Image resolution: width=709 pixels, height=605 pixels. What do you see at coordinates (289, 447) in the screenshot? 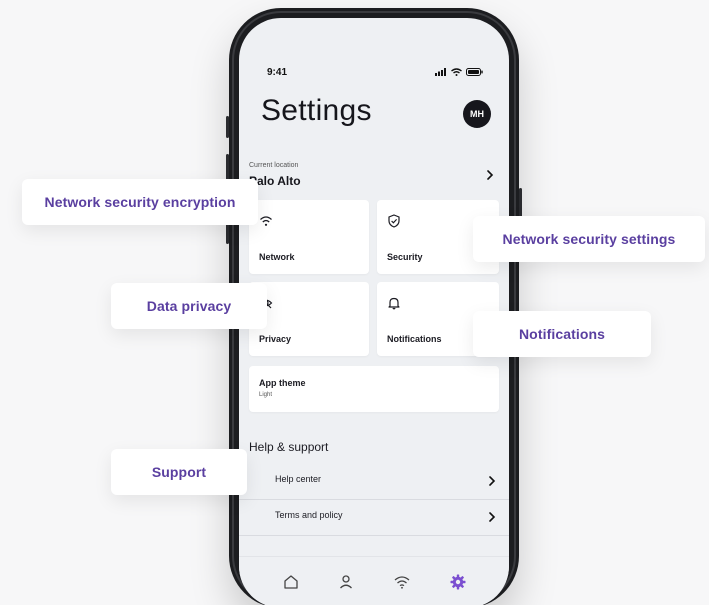
I see `help-support-heading: Help & support` at bounding box center [289, 447].